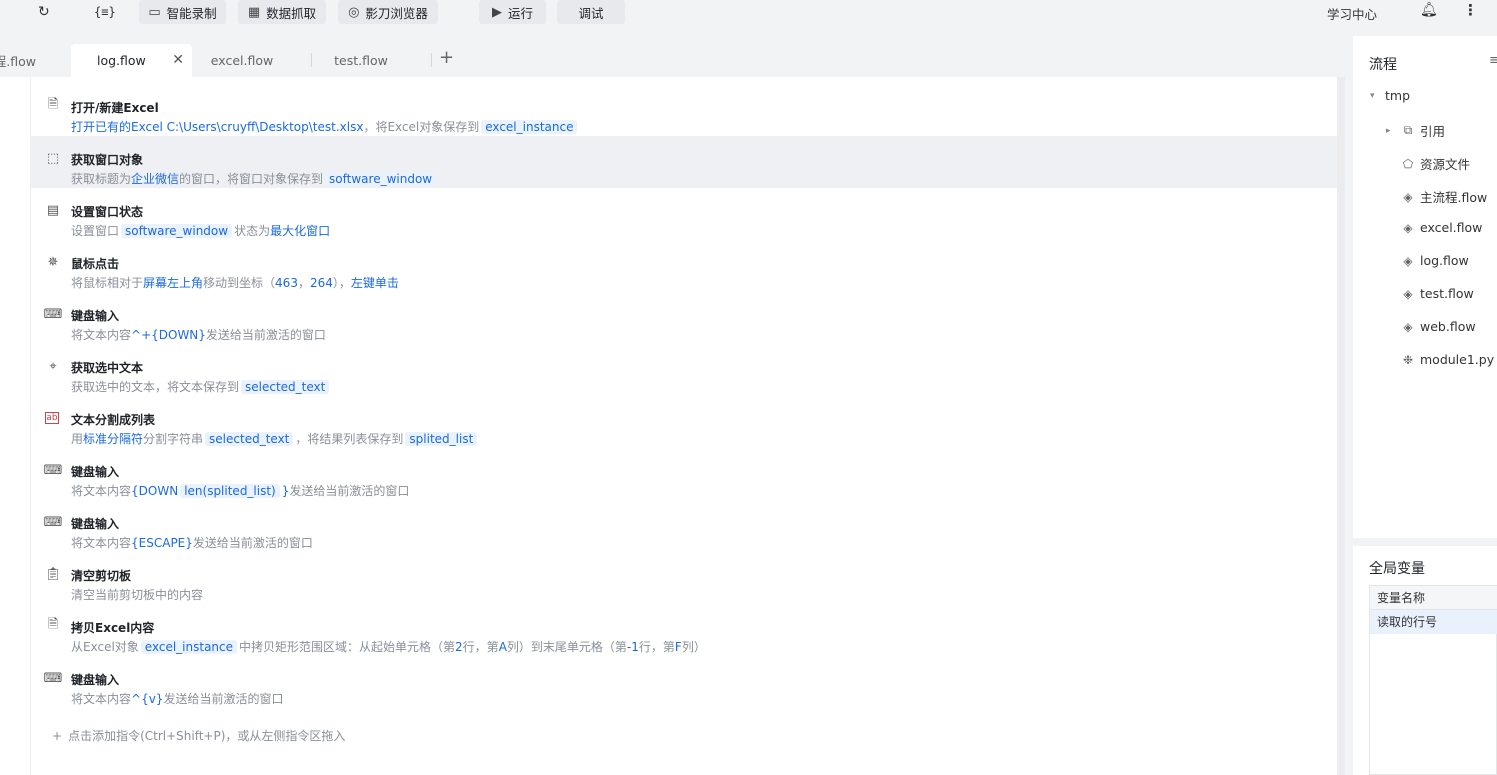  I want to click on global-variables-table: 变量名称 读取的行号, so click(1433, 680).